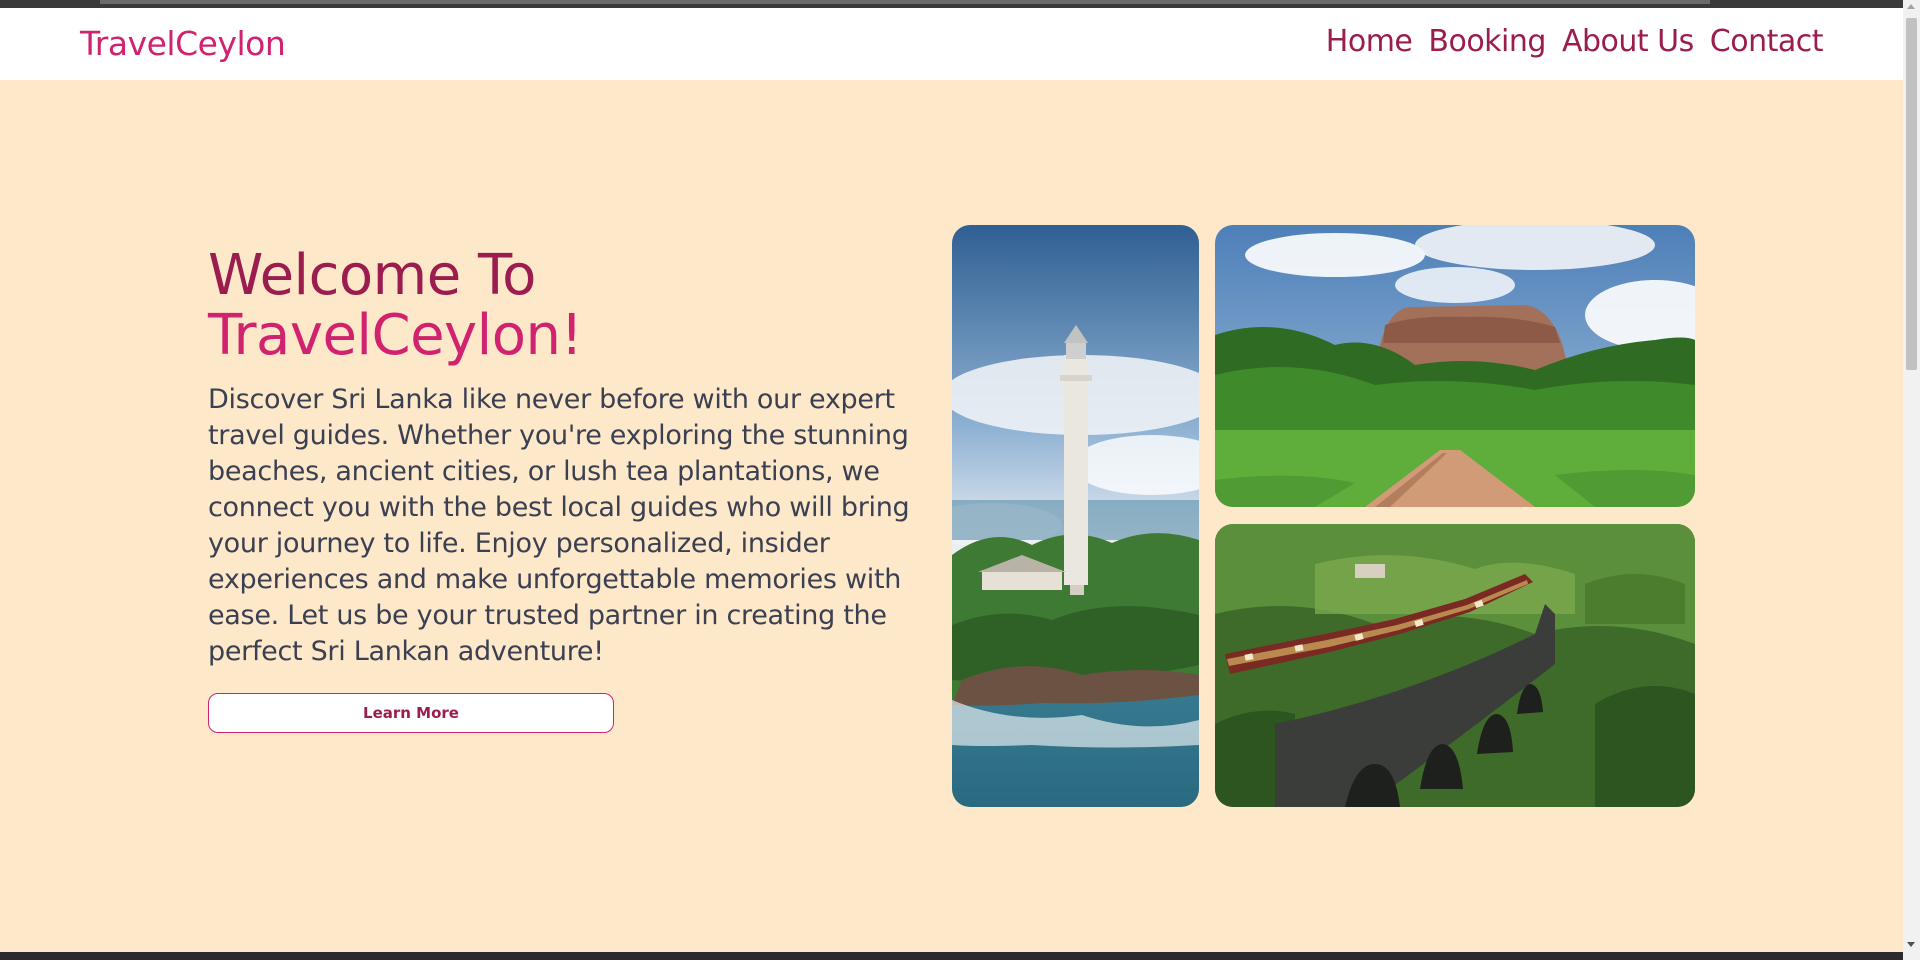 The width and height of the screenshot is (1920, 960). Describe the element at coordinates (1455, 665) in the screenshot. I see `train-bridge-photo` at that location.